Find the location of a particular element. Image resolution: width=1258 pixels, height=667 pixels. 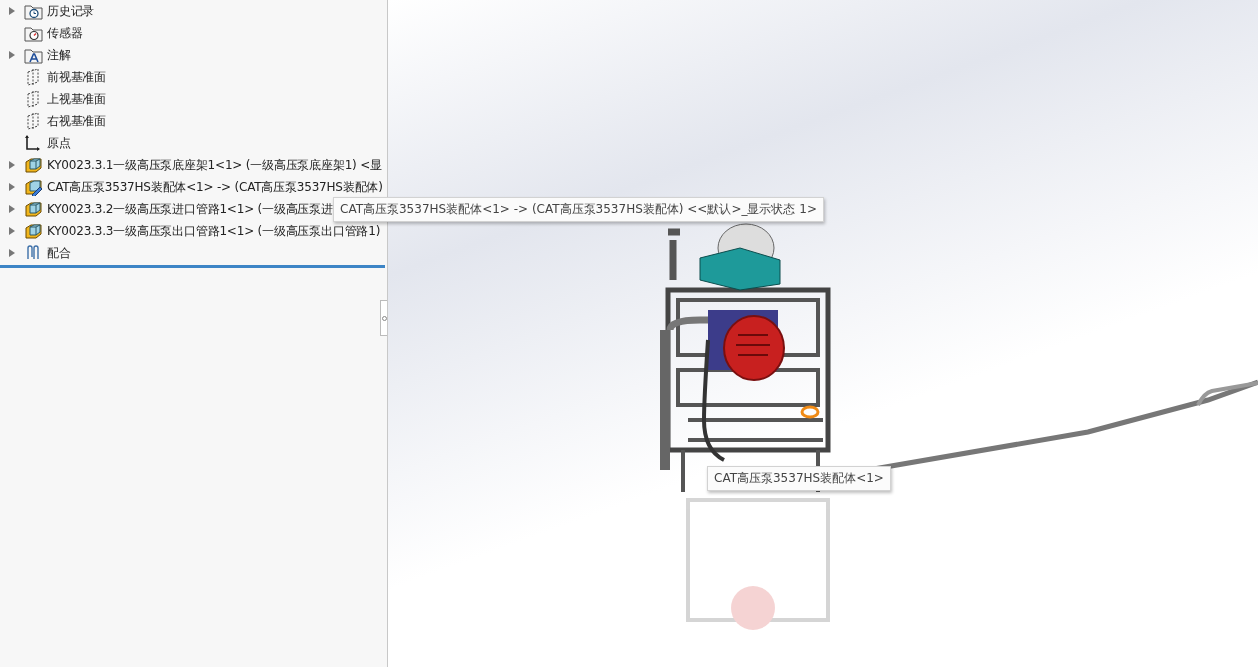

tree-item: 上视基准面 is located at coordinates (76, 99).